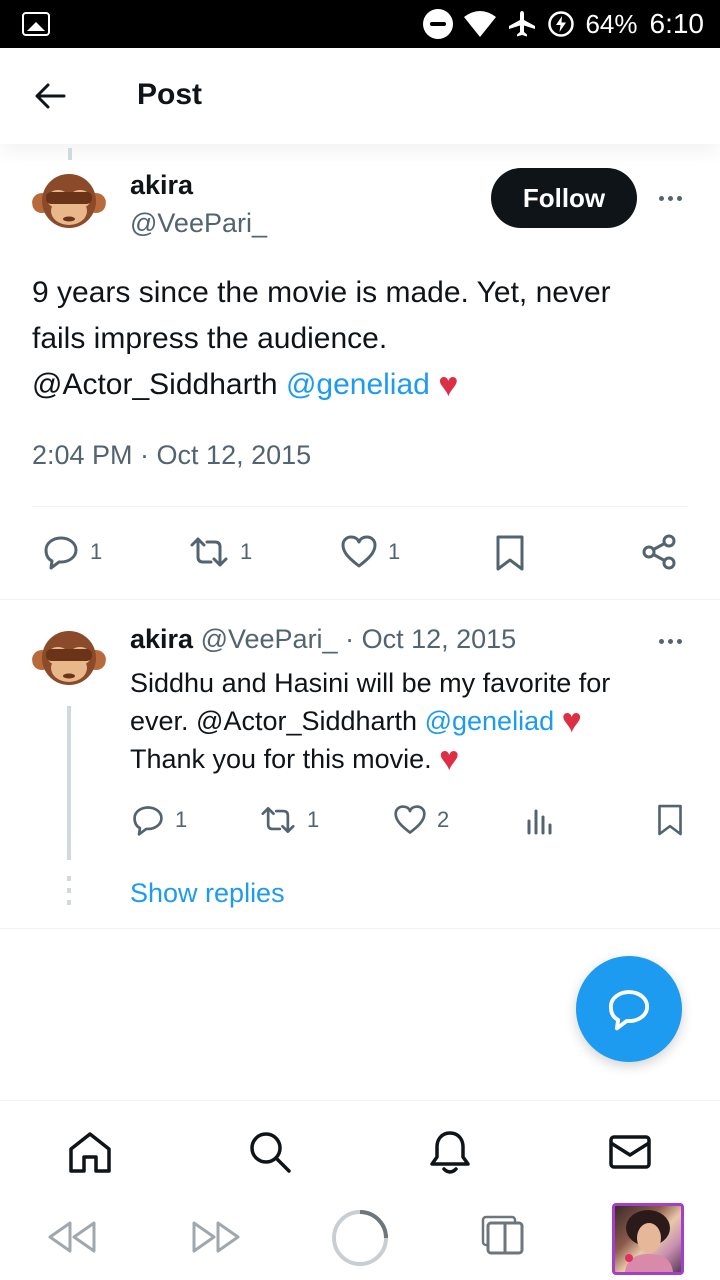 The height and width of the screenshot is (1280, 720). What do you see at coordinates (161, 185) in the screenshot?
I see `author-name: akira` at bounding box center [161, 185].